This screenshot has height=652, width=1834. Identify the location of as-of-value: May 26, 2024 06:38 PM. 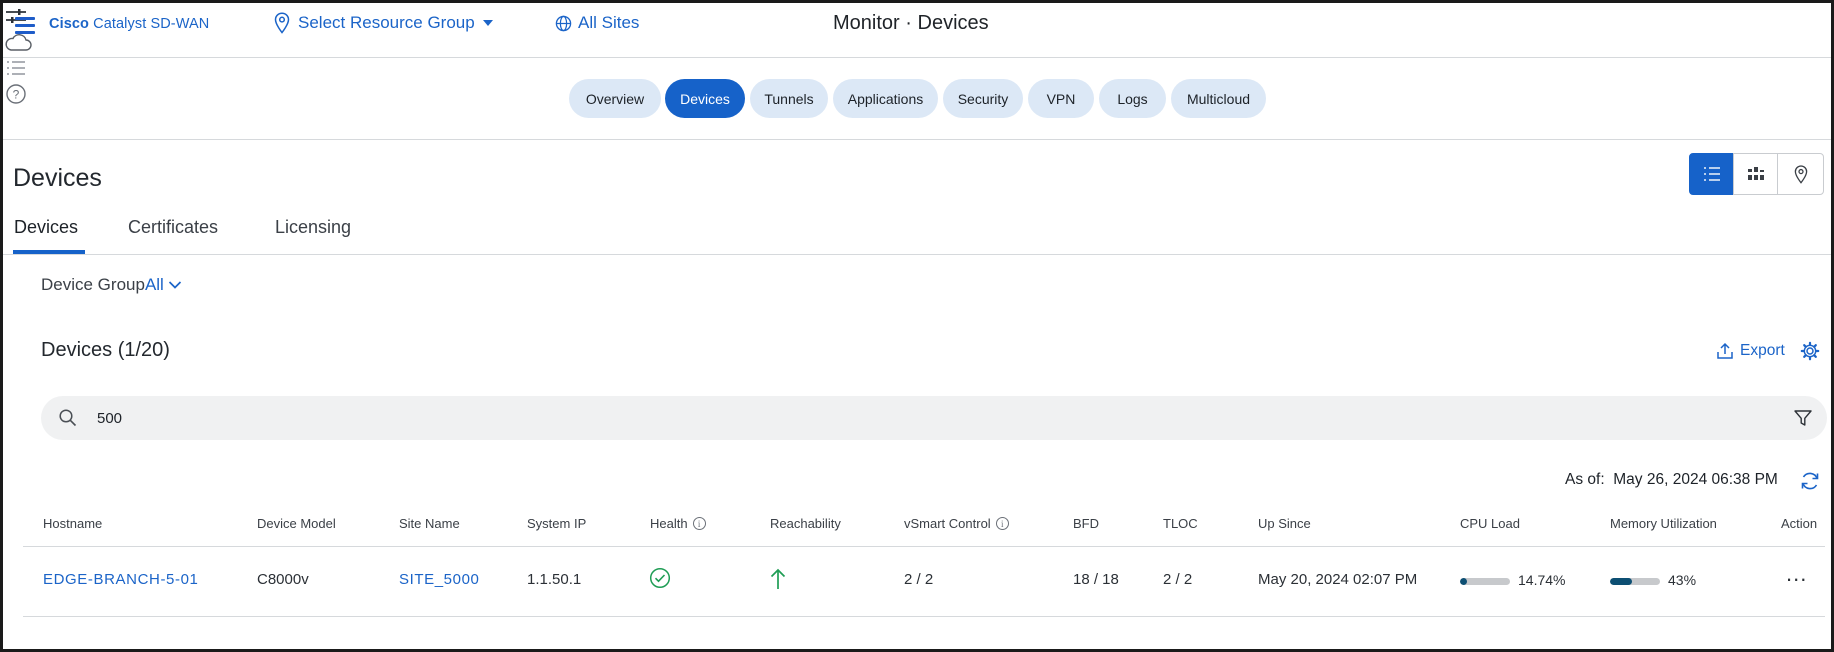
(1695, 479).